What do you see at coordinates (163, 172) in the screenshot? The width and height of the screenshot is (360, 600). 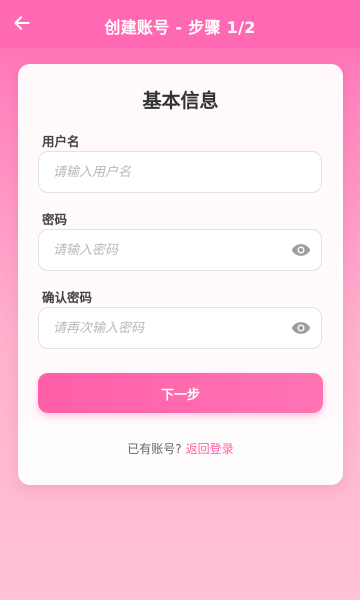 I see `username-input` at bounding box center [163, 172].